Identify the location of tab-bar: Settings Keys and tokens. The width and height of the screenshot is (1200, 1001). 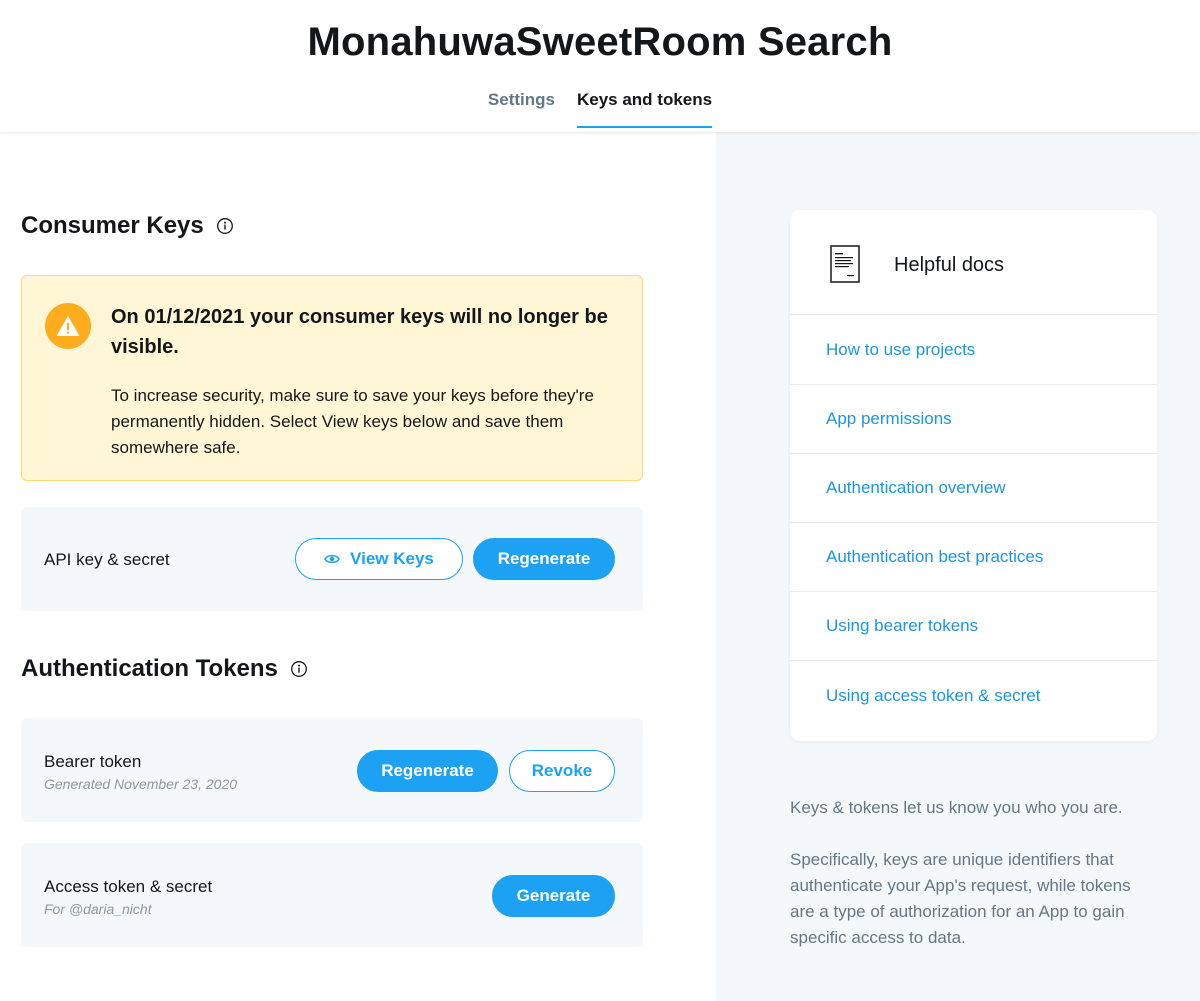
(600, 109).